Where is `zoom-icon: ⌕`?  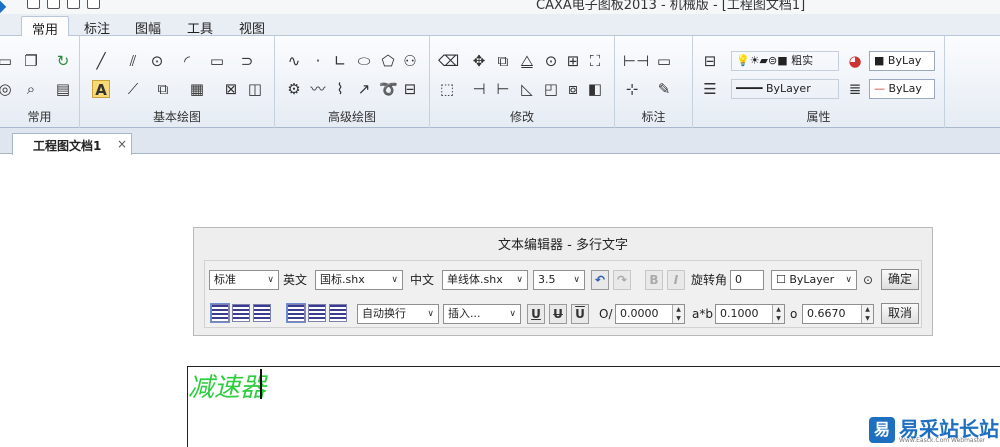
zoom-icon: ⌕ is located at coordinates (31, 89).